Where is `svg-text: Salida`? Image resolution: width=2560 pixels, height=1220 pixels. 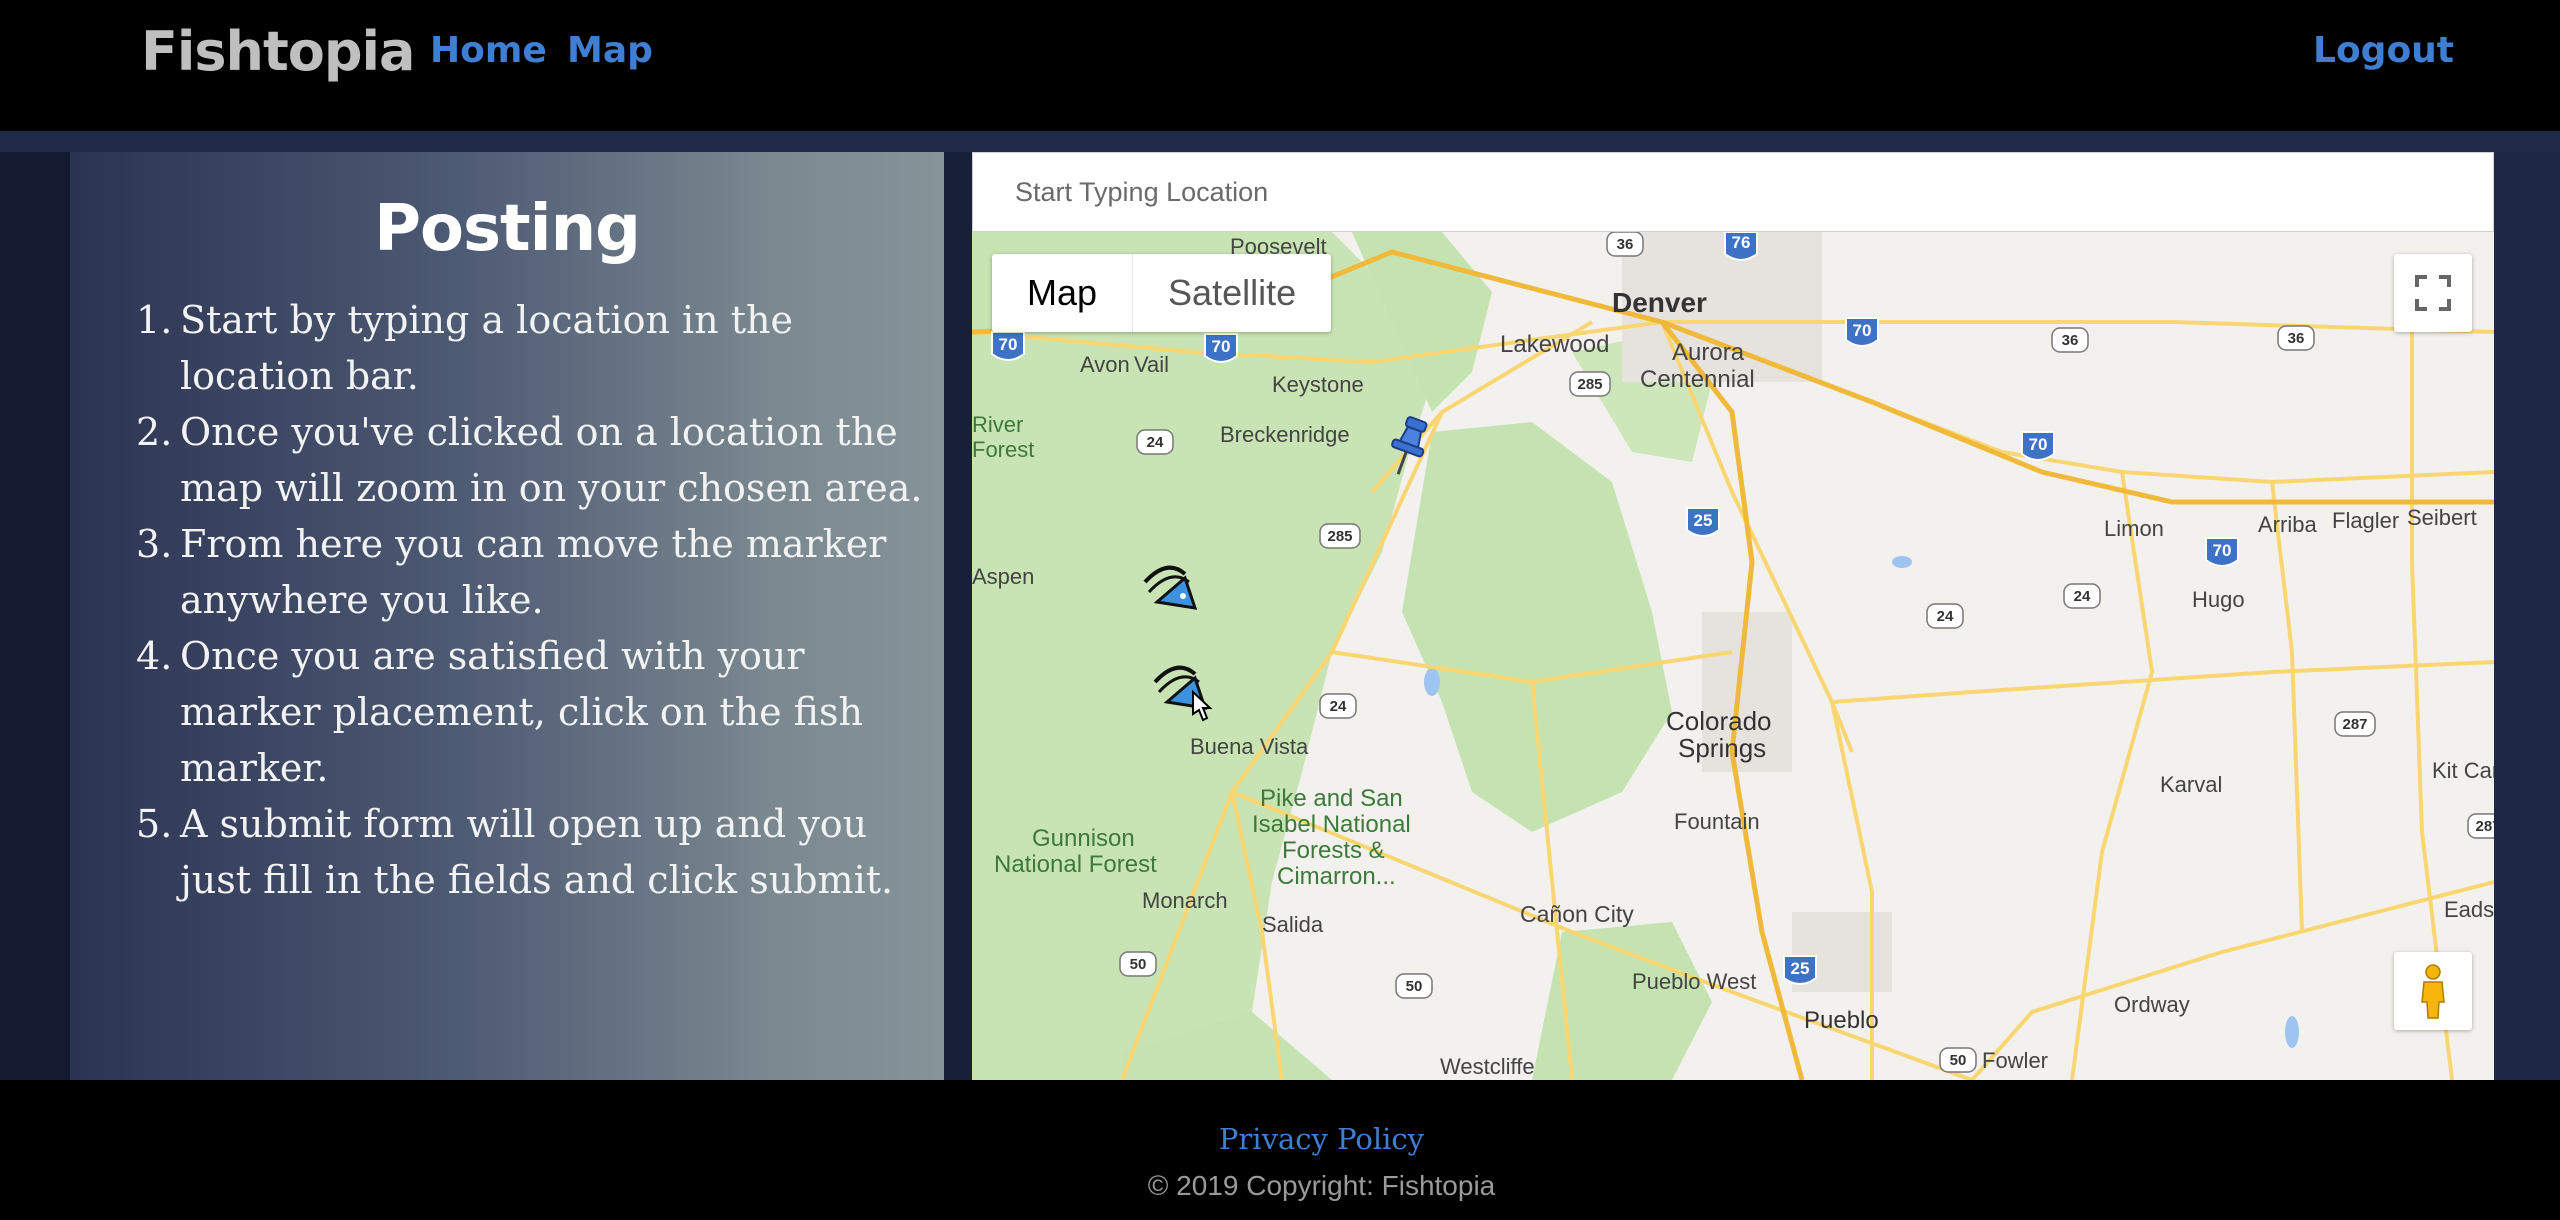
svg-text: Salida is located at coordinates (1293, 924).